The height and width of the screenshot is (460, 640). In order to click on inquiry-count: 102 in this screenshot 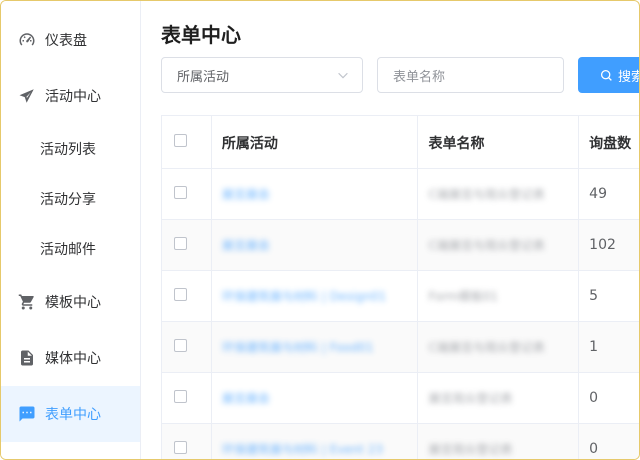, I will do `click(602, 245)`.